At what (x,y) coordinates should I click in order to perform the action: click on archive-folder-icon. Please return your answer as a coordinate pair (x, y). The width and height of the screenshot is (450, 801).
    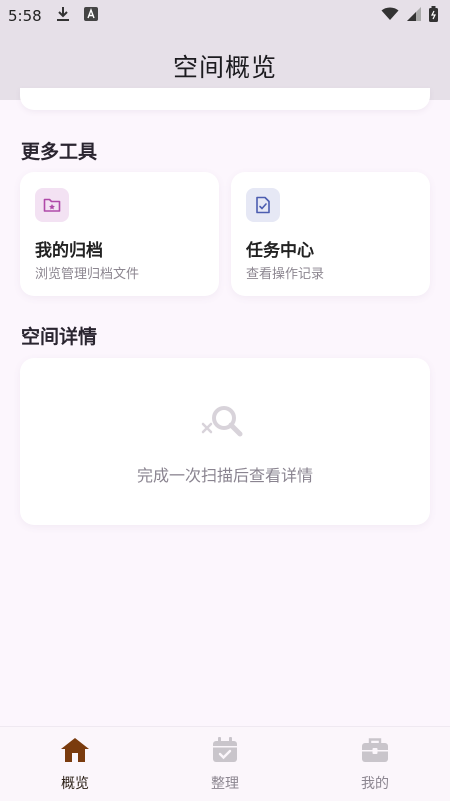
    Looking at the image, I should click on (52, 205).